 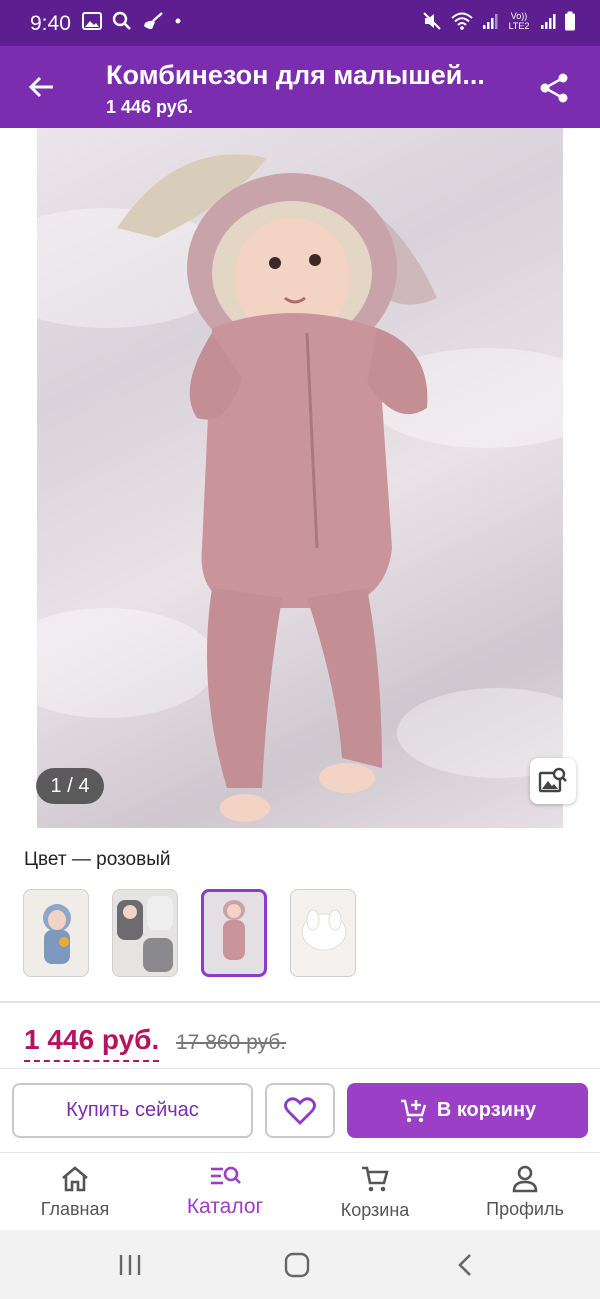 What do you see at coordinates (153, 20) in the screenshot?
I see `broom-icon` at bounding box center [153, 20].